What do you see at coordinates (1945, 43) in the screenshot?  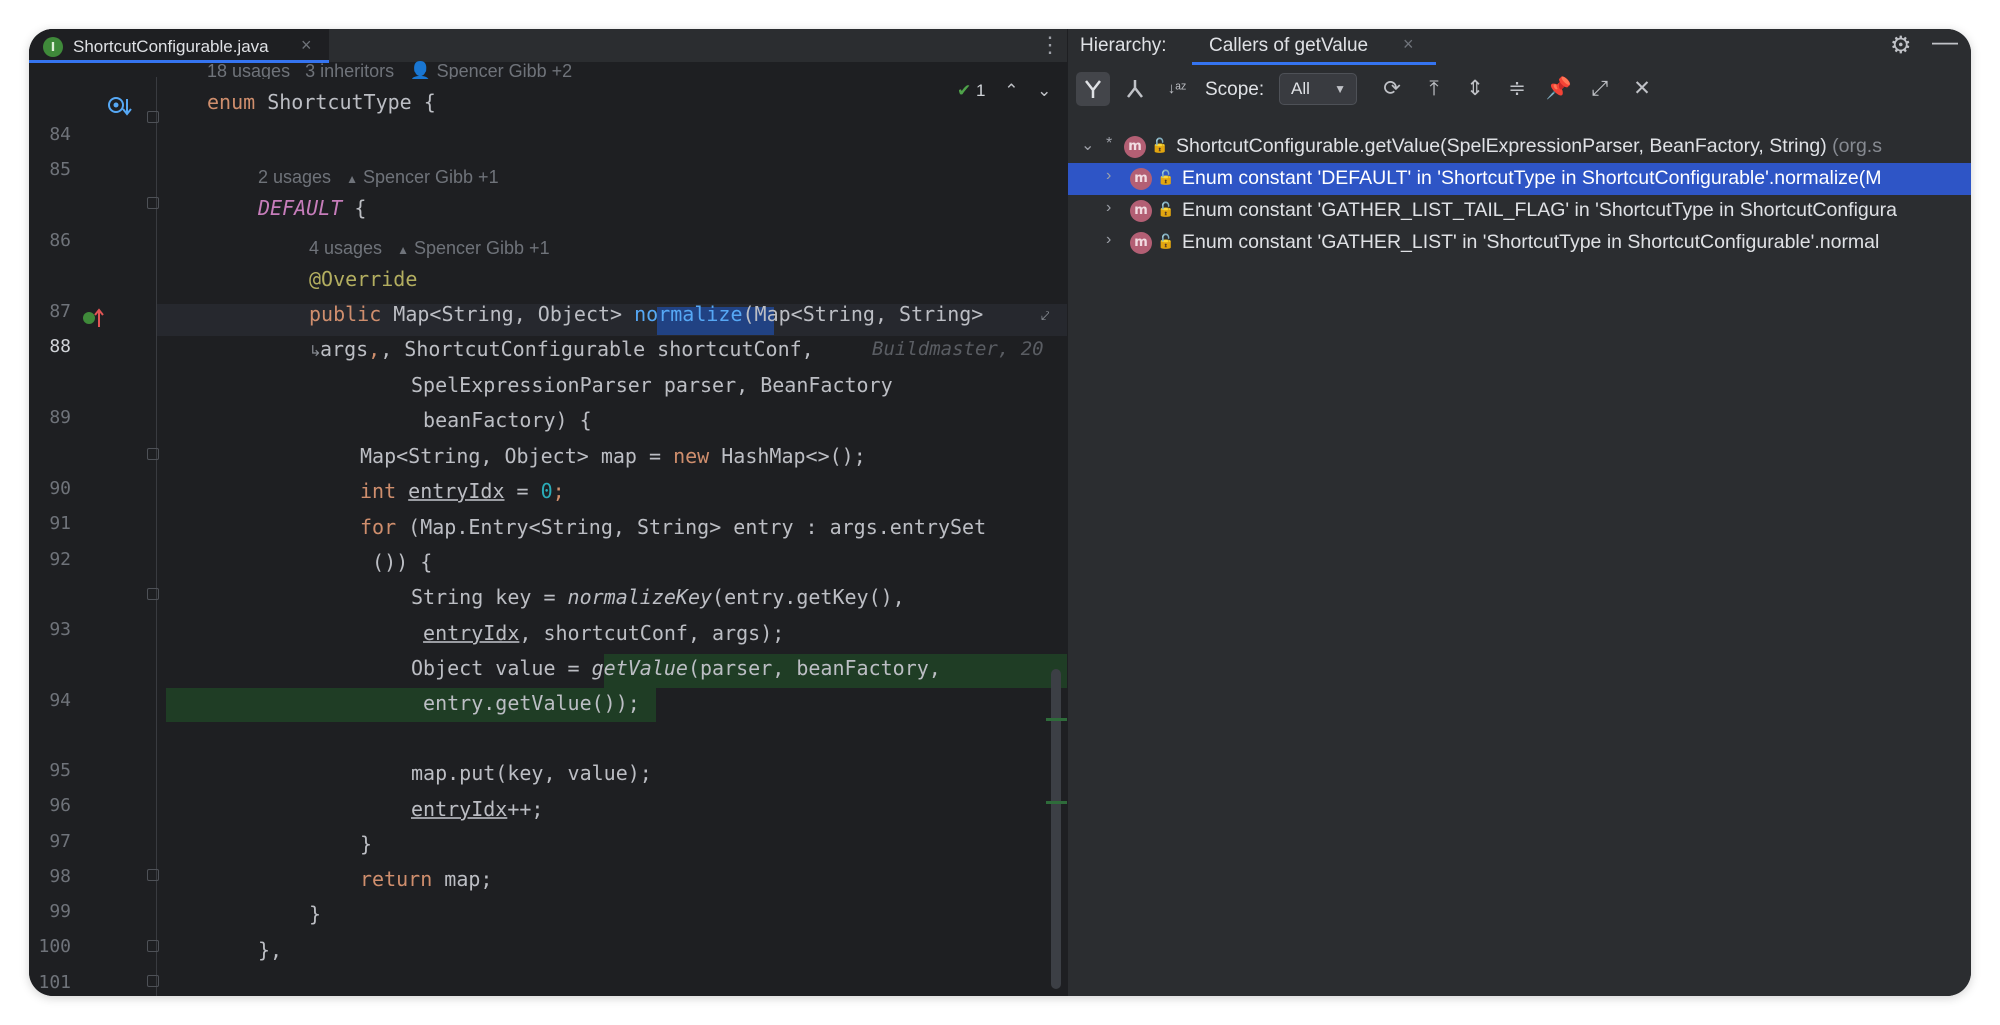 I see `minimize-icon: —` at bounding box center [1945, 43].